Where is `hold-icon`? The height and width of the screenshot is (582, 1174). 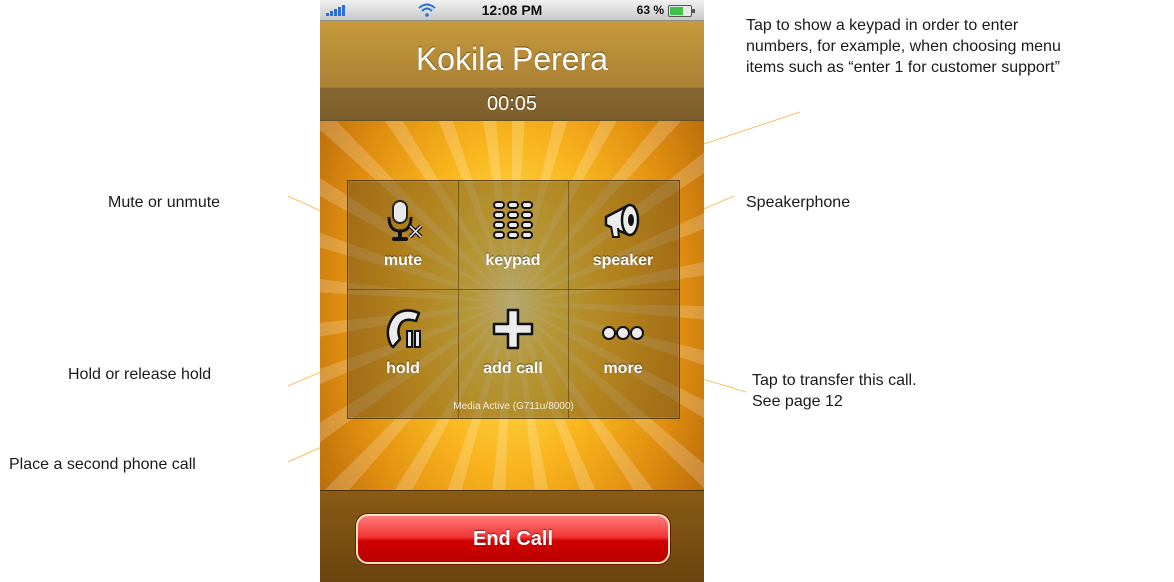
hold-icon is located at coordinates (403, 329).